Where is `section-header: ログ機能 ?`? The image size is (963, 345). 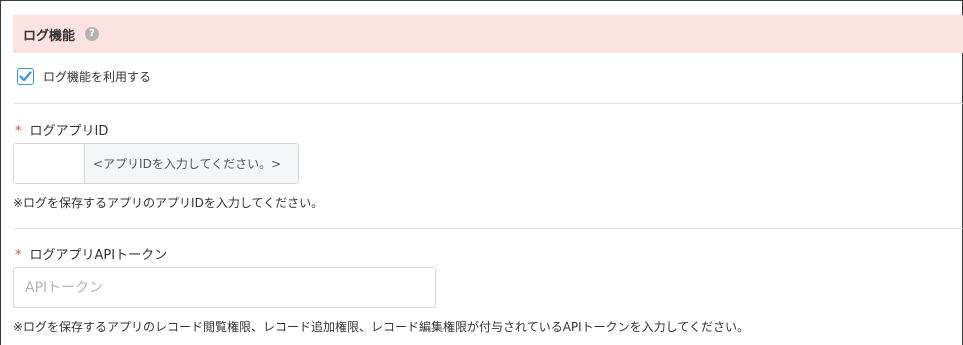
section-header: ログ機能 ? is located at coordinates (488, 34).